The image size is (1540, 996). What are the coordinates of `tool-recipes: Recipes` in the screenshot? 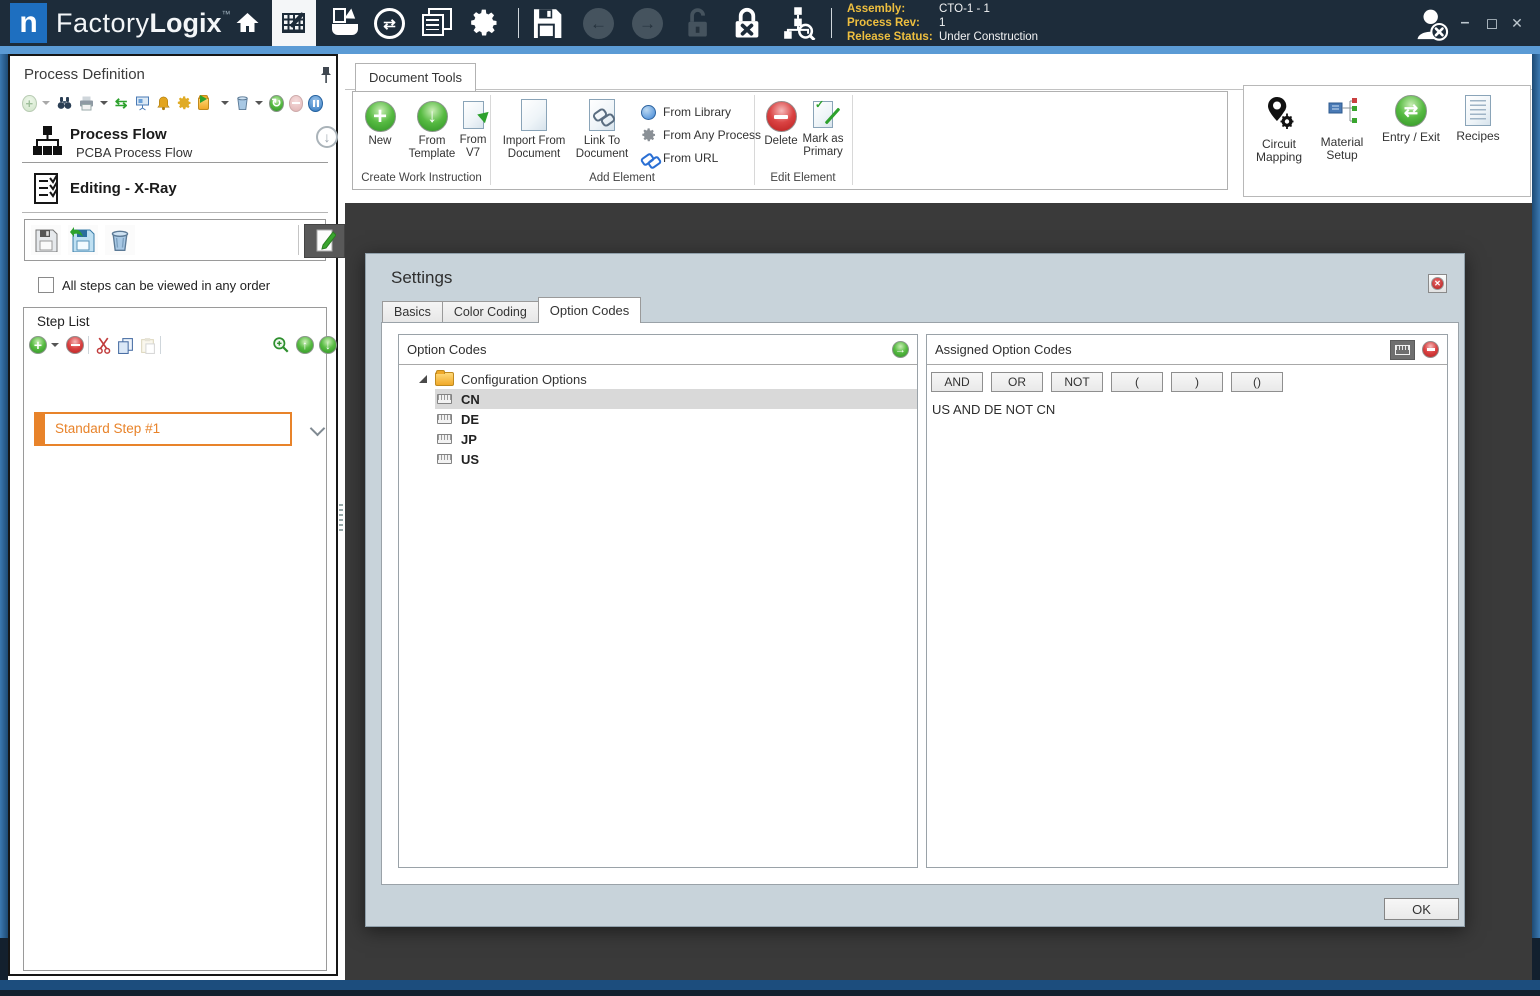 It's located at (1478, 119).